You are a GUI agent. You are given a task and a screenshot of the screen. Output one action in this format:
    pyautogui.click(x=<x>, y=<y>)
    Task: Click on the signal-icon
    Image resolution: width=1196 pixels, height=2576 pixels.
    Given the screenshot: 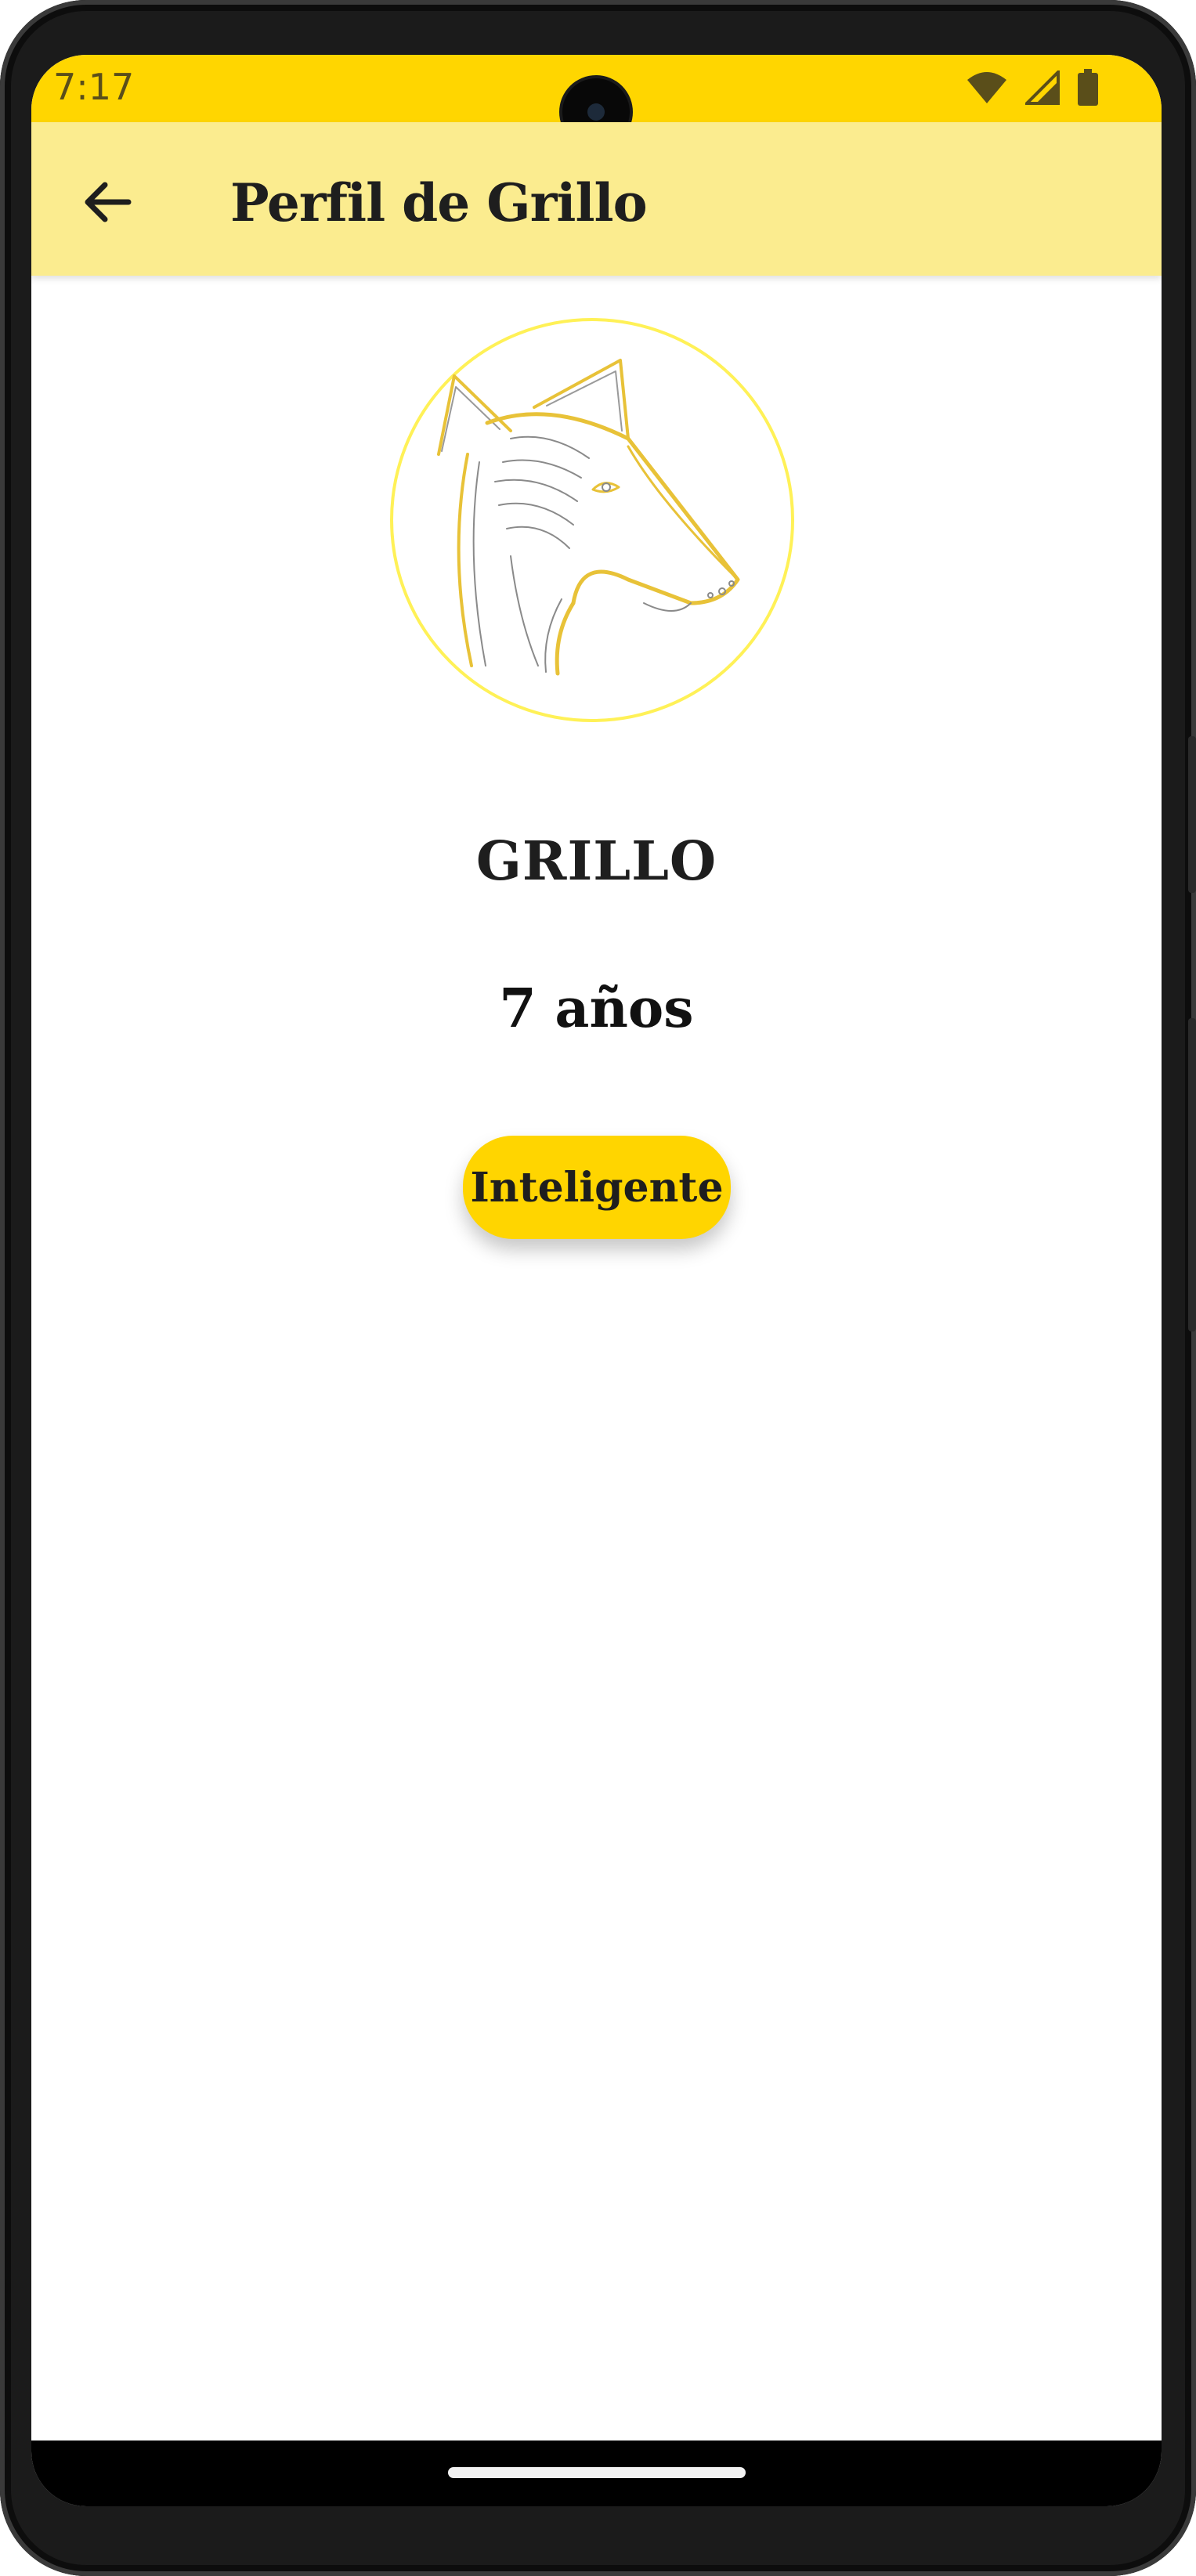 What is the action you would take?
    pyautogui.click(x=1042, y=87)
    